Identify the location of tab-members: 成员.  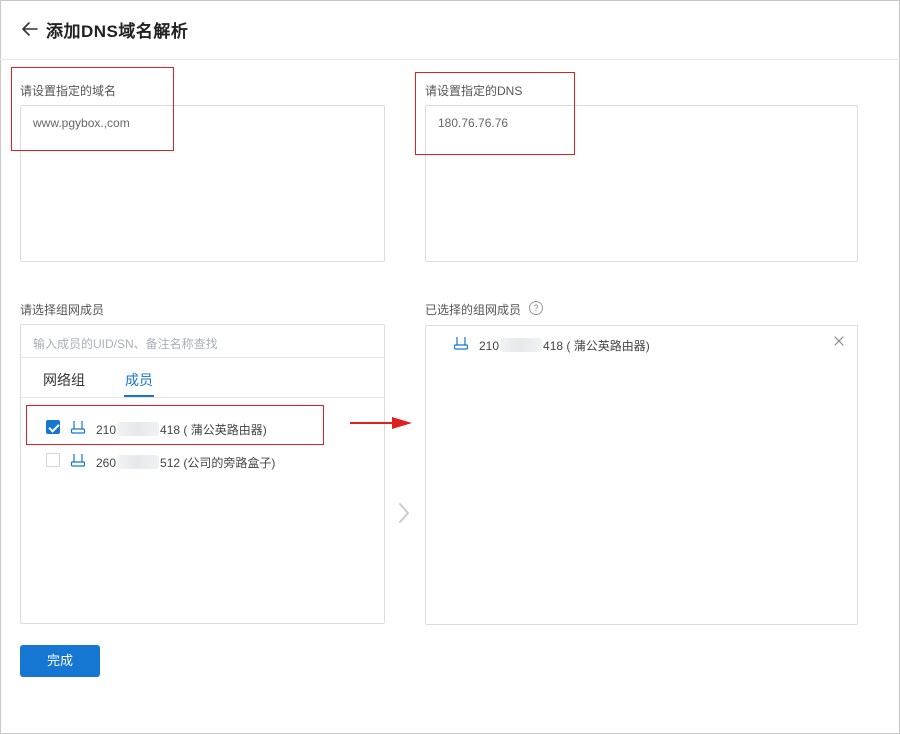
(139, 380).